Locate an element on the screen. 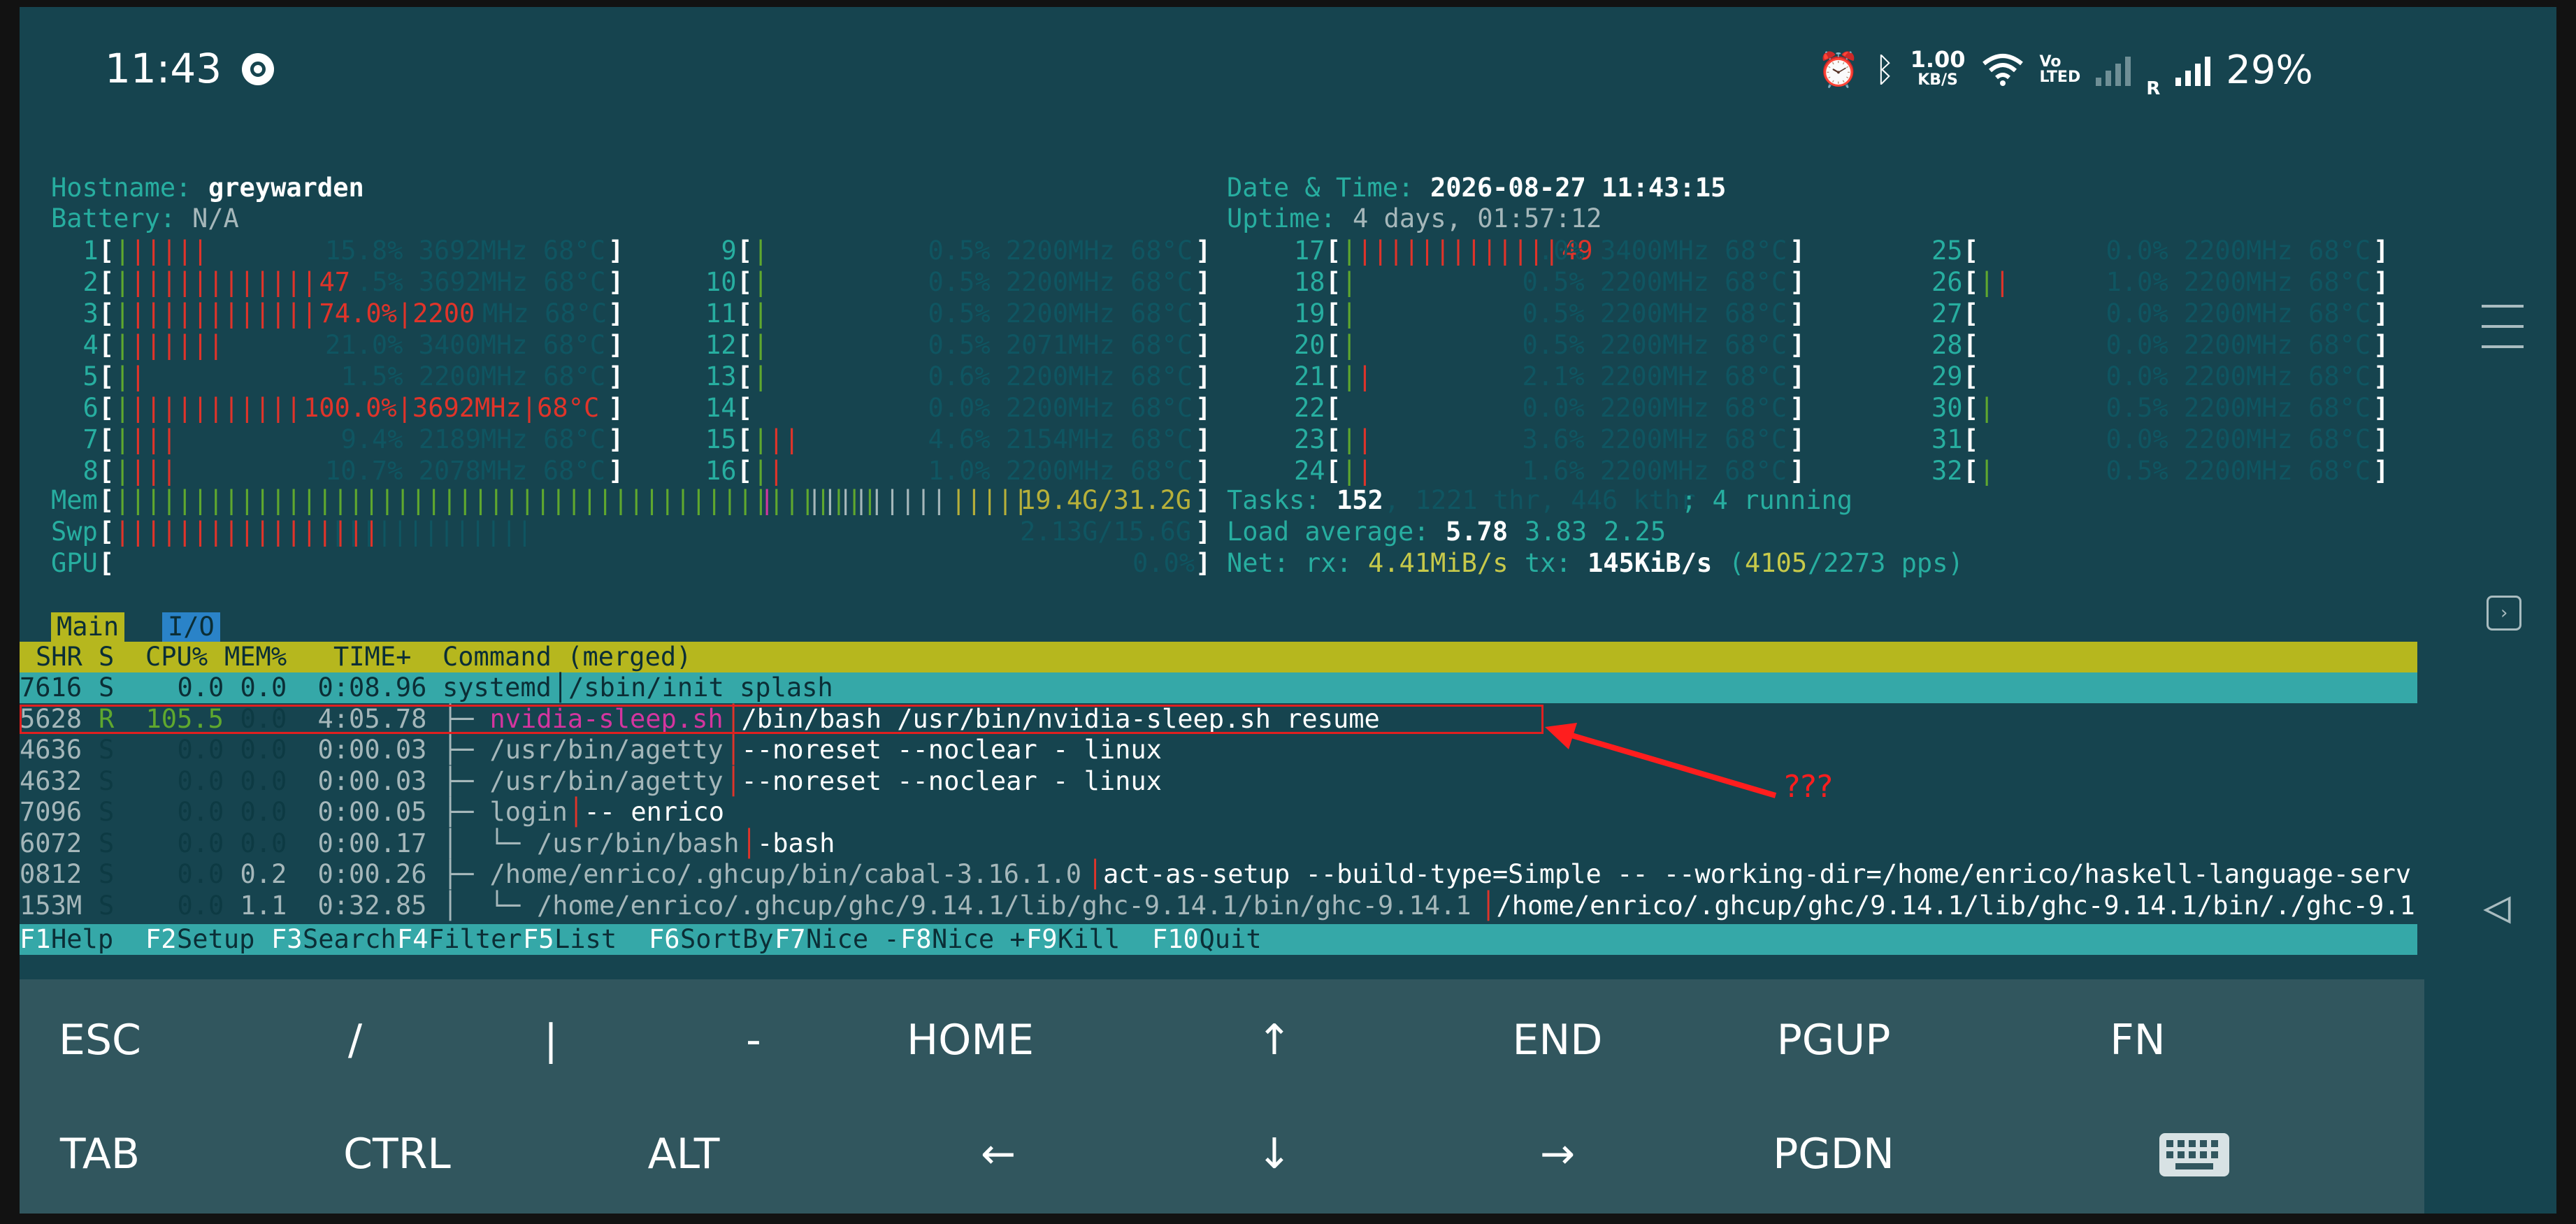  mem-shared-bar: | is located at coordinates (767, 500).